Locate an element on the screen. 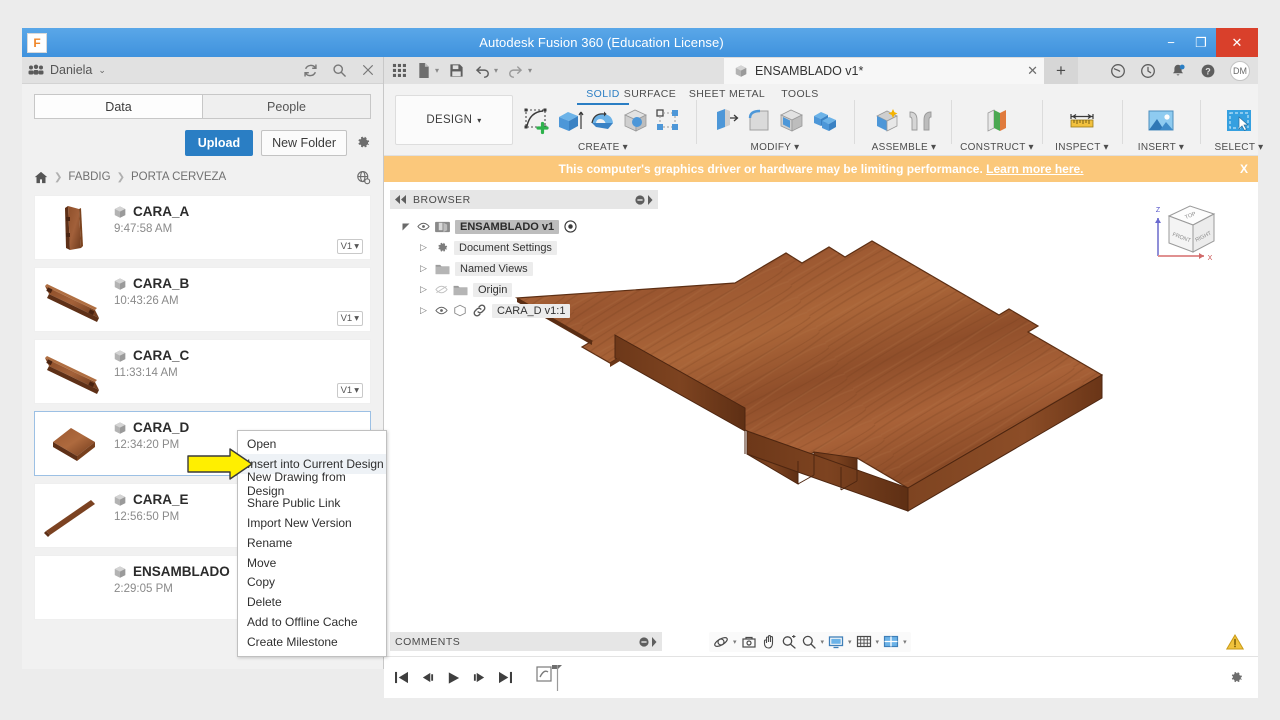 This screenshot has width=1280, height=720. select-window-icon is located at coordinates (1239, 121).